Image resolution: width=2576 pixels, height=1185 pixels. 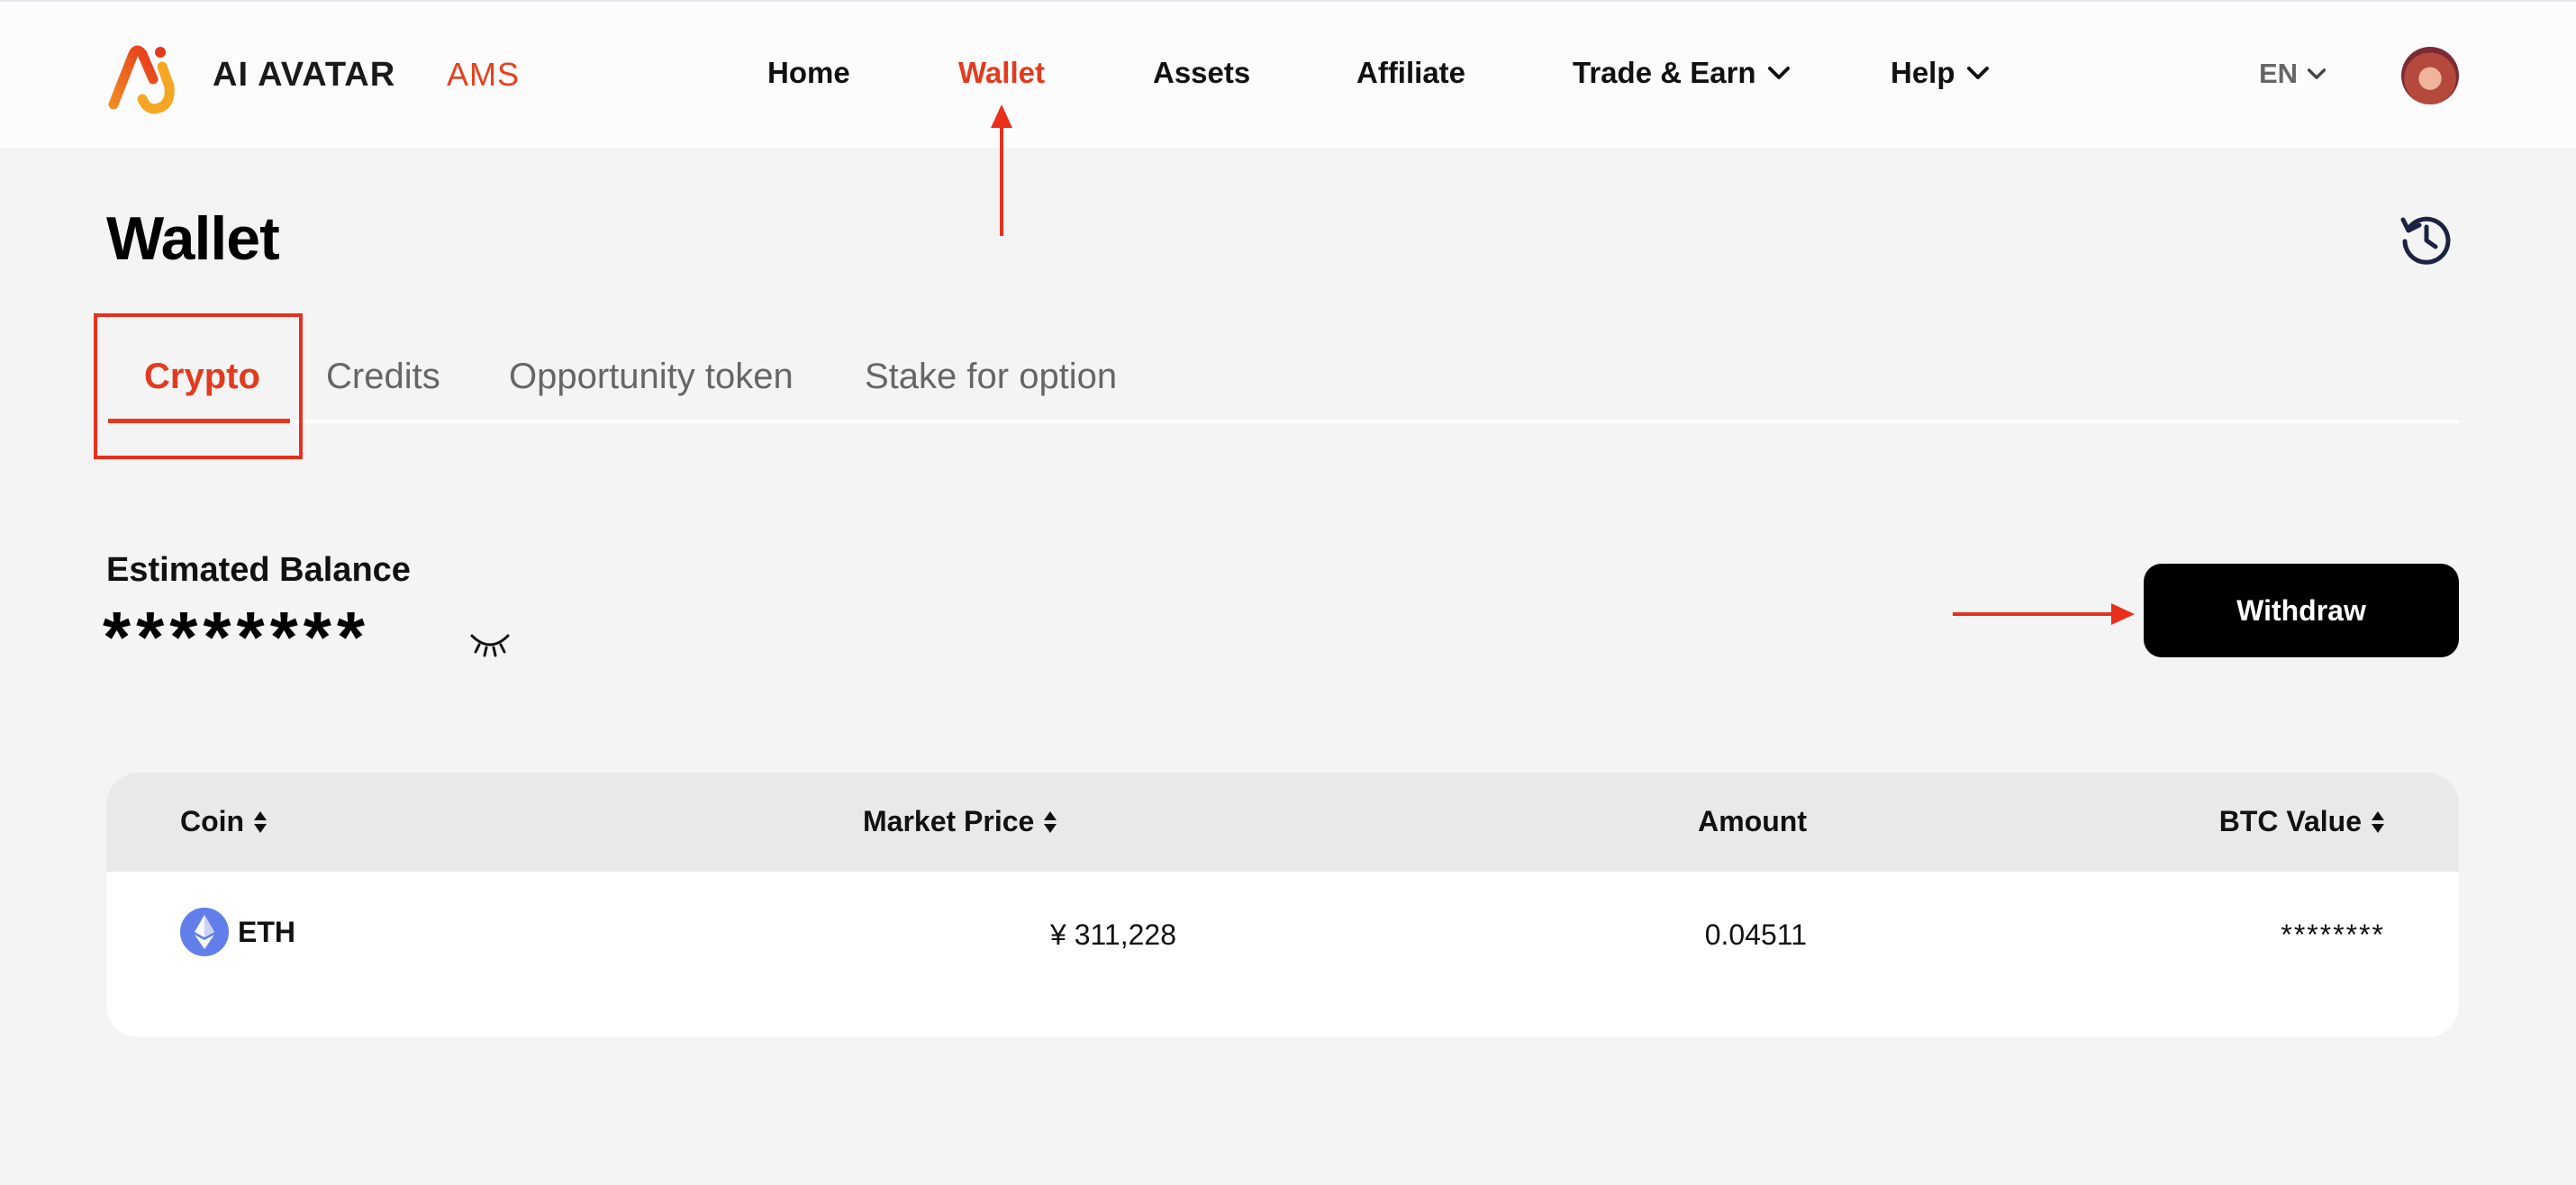 I want to click on eye-closed-icon, so click(x=490, y=643).